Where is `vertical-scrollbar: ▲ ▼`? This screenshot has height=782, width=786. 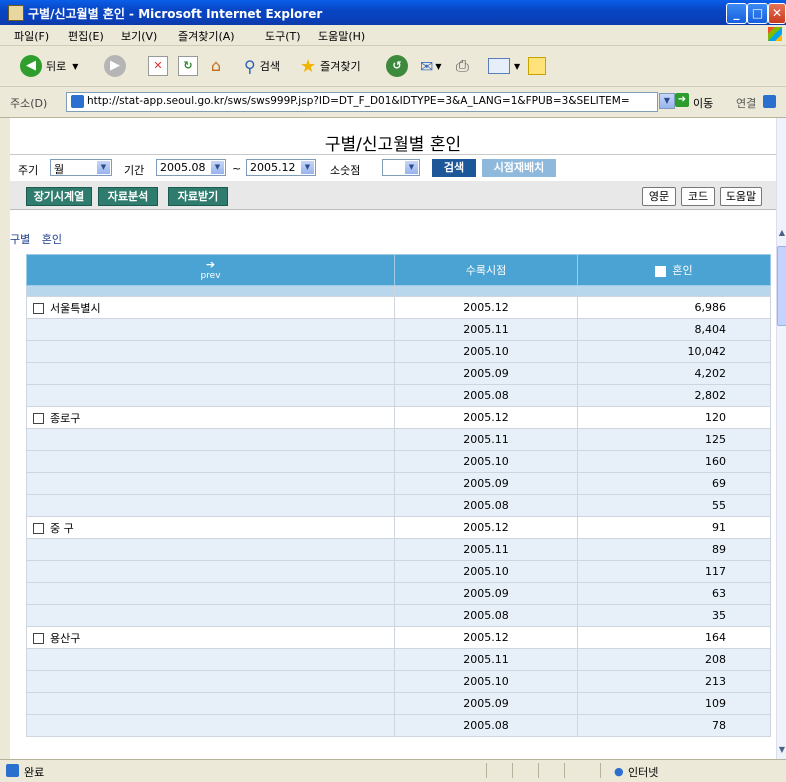
vertical-scrollbar: ▲ ▼ is located at coordinates (781, 438).